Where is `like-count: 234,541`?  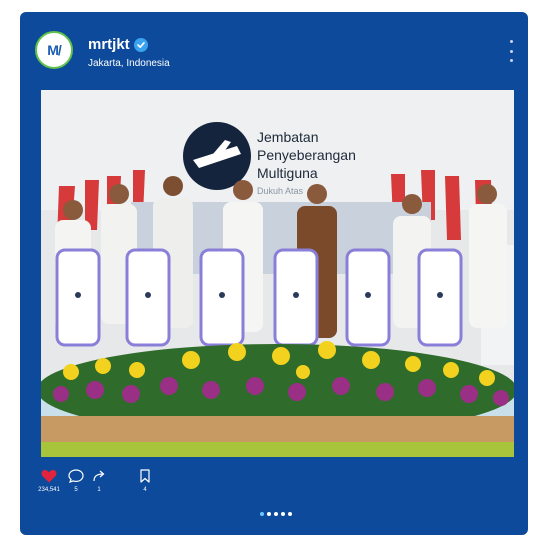
like-count: 234,541 is located at coordinates (49, 490).